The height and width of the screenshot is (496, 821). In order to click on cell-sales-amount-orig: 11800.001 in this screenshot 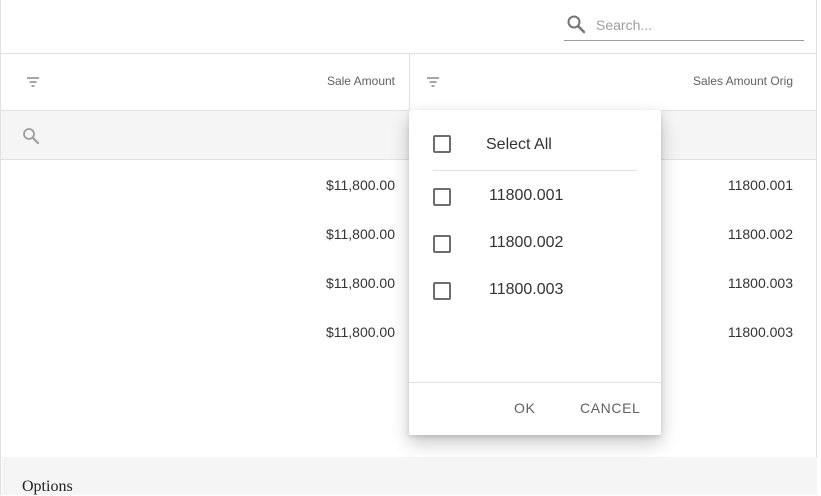, I will do `click(760, 185)`.